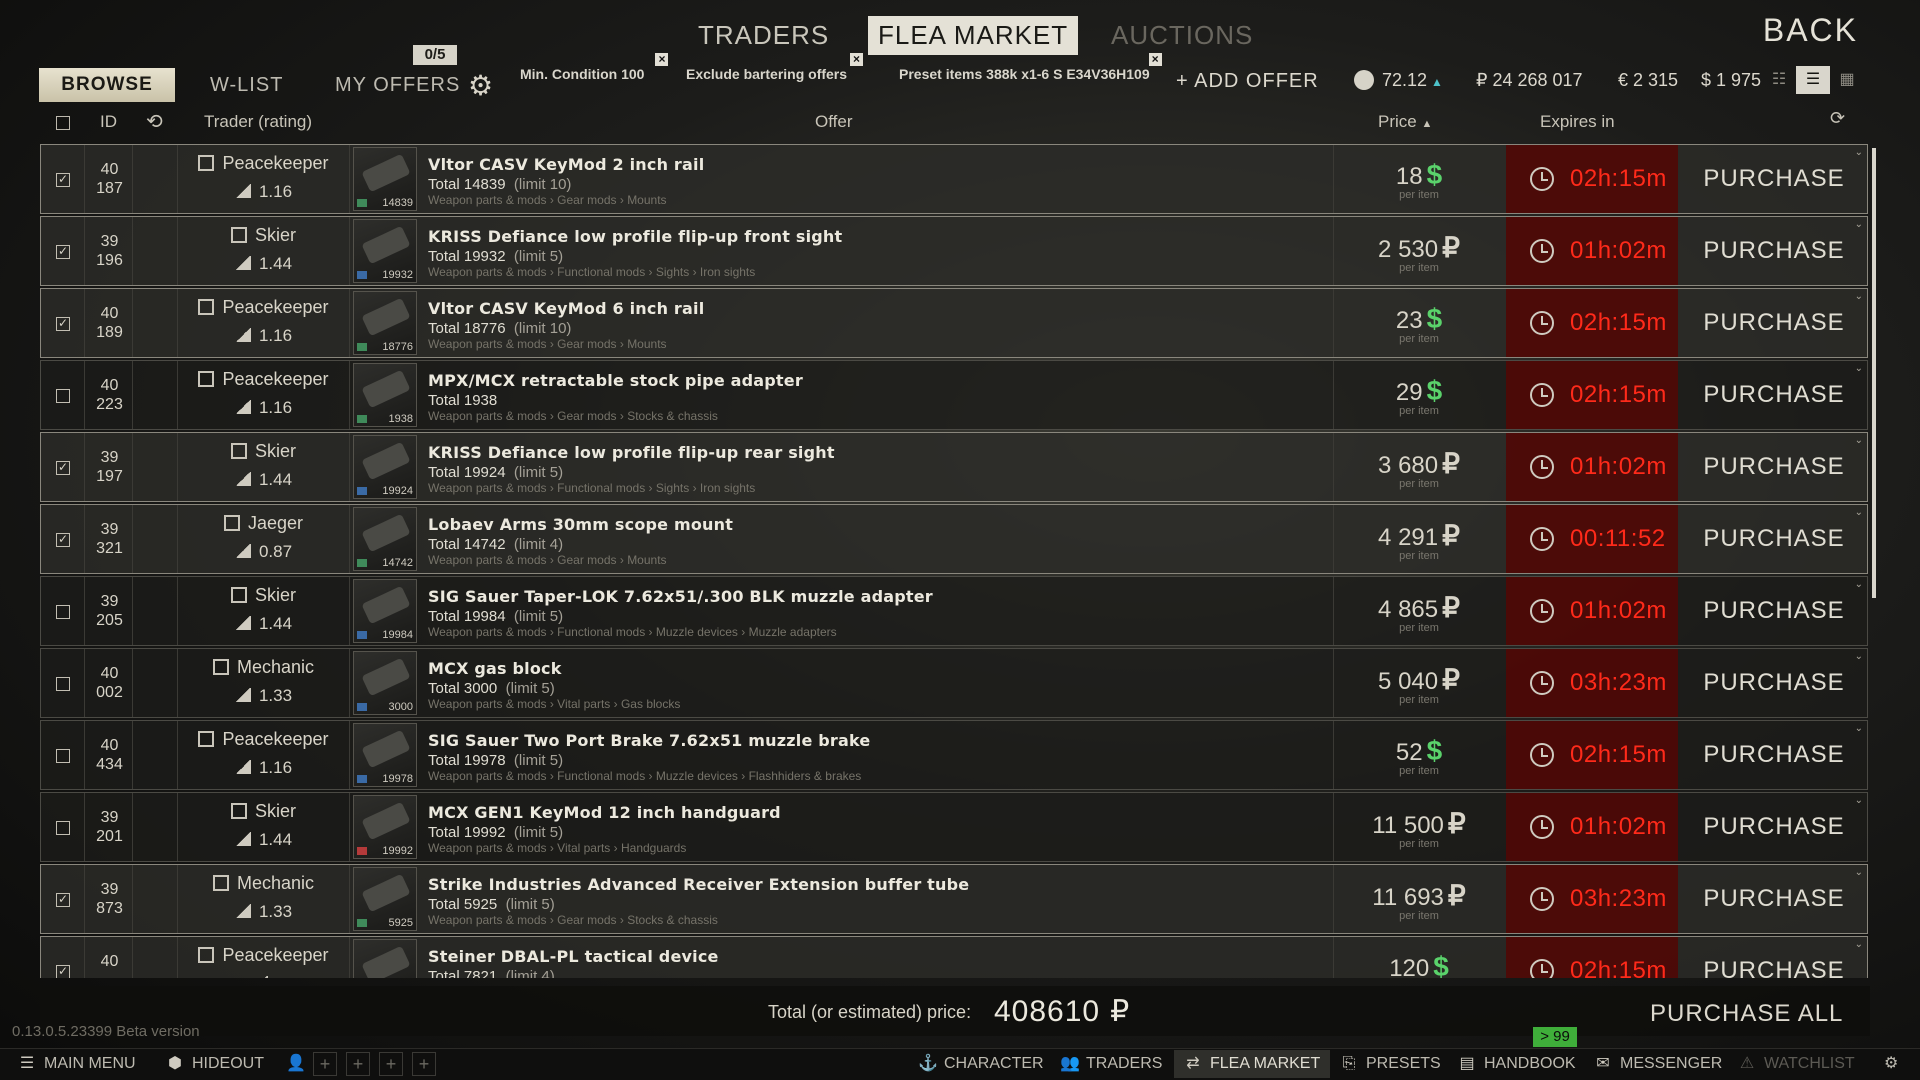 Image resolution: width=1920 pixels, height=1080 pixels. What do you see at coordinates (482, 86) in the screenshot?
I see `gear-icon: ⚙` at bounding box center [482, 86].